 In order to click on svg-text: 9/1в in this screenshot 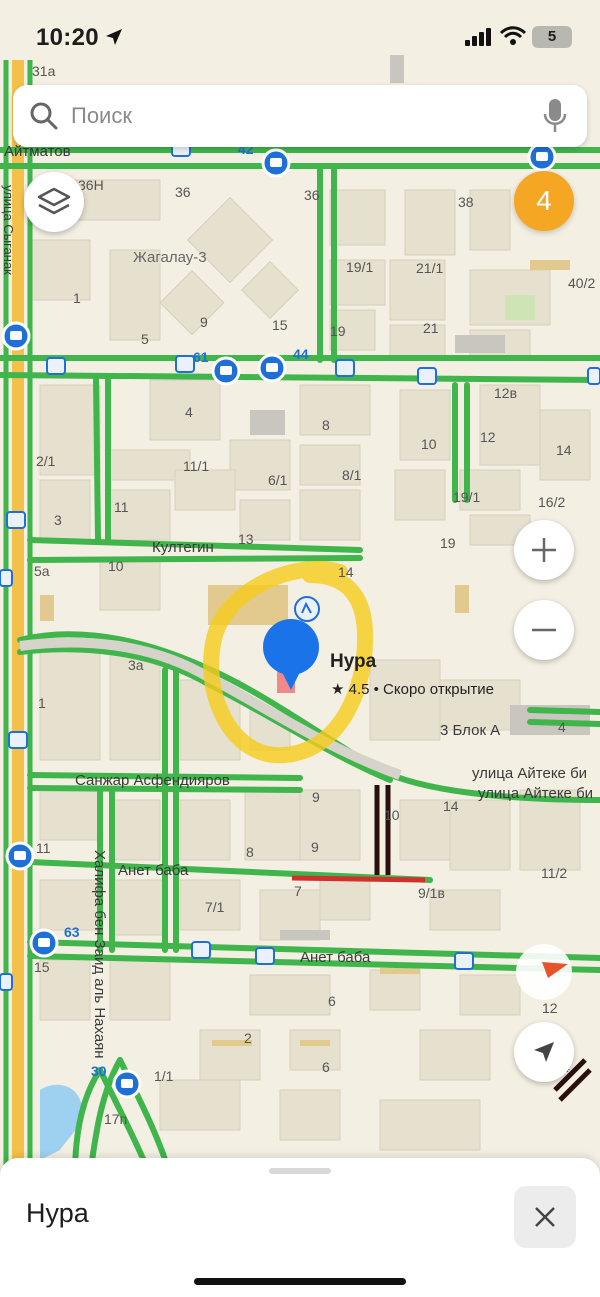, I will do `click(431, 893)`.